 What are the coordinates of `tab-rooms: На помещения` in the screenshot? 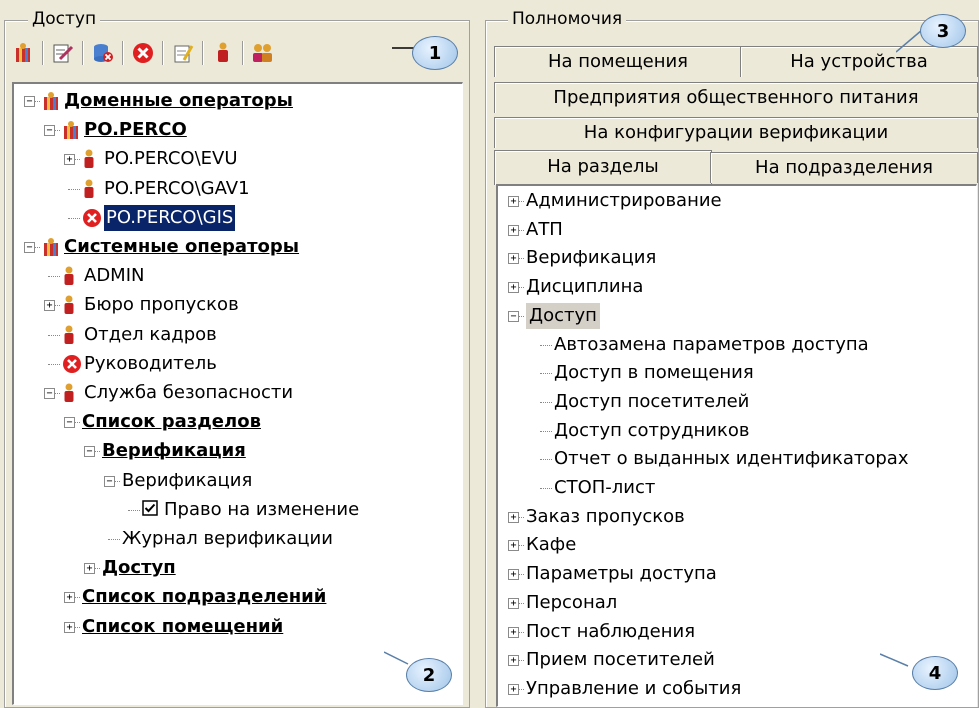 It's located at (618, 61).